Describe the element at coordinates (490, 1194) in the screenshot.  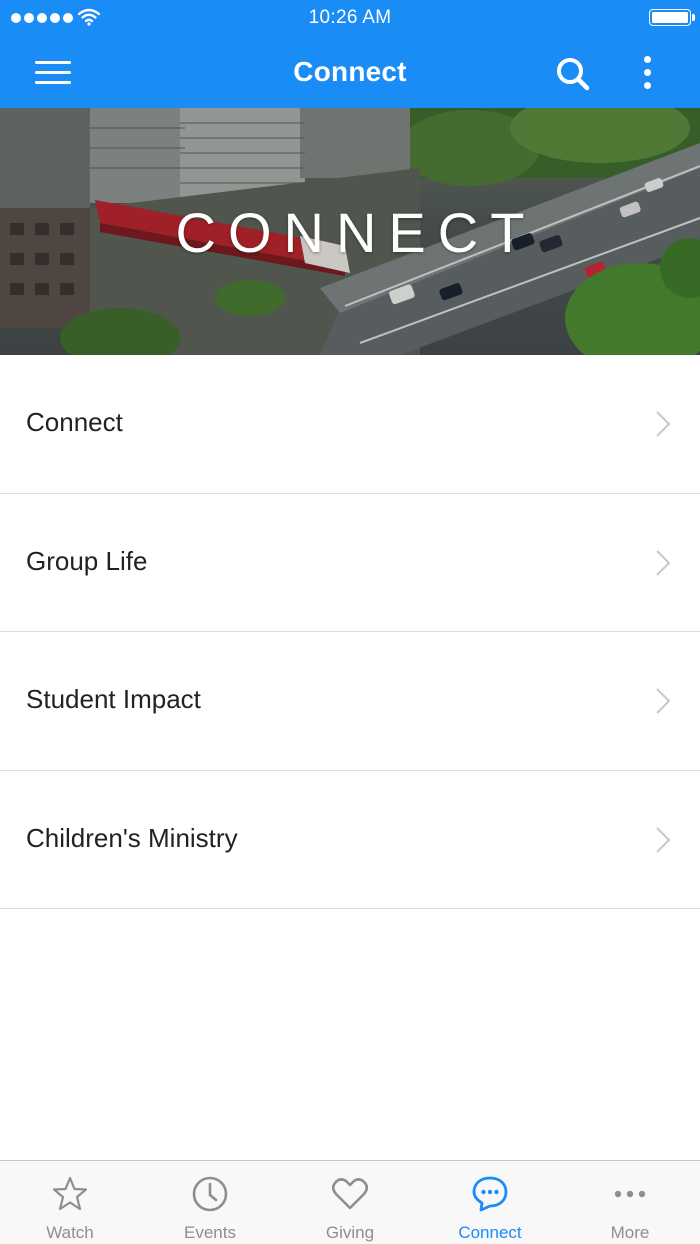
I see `chat-bubble-icon` at that location.